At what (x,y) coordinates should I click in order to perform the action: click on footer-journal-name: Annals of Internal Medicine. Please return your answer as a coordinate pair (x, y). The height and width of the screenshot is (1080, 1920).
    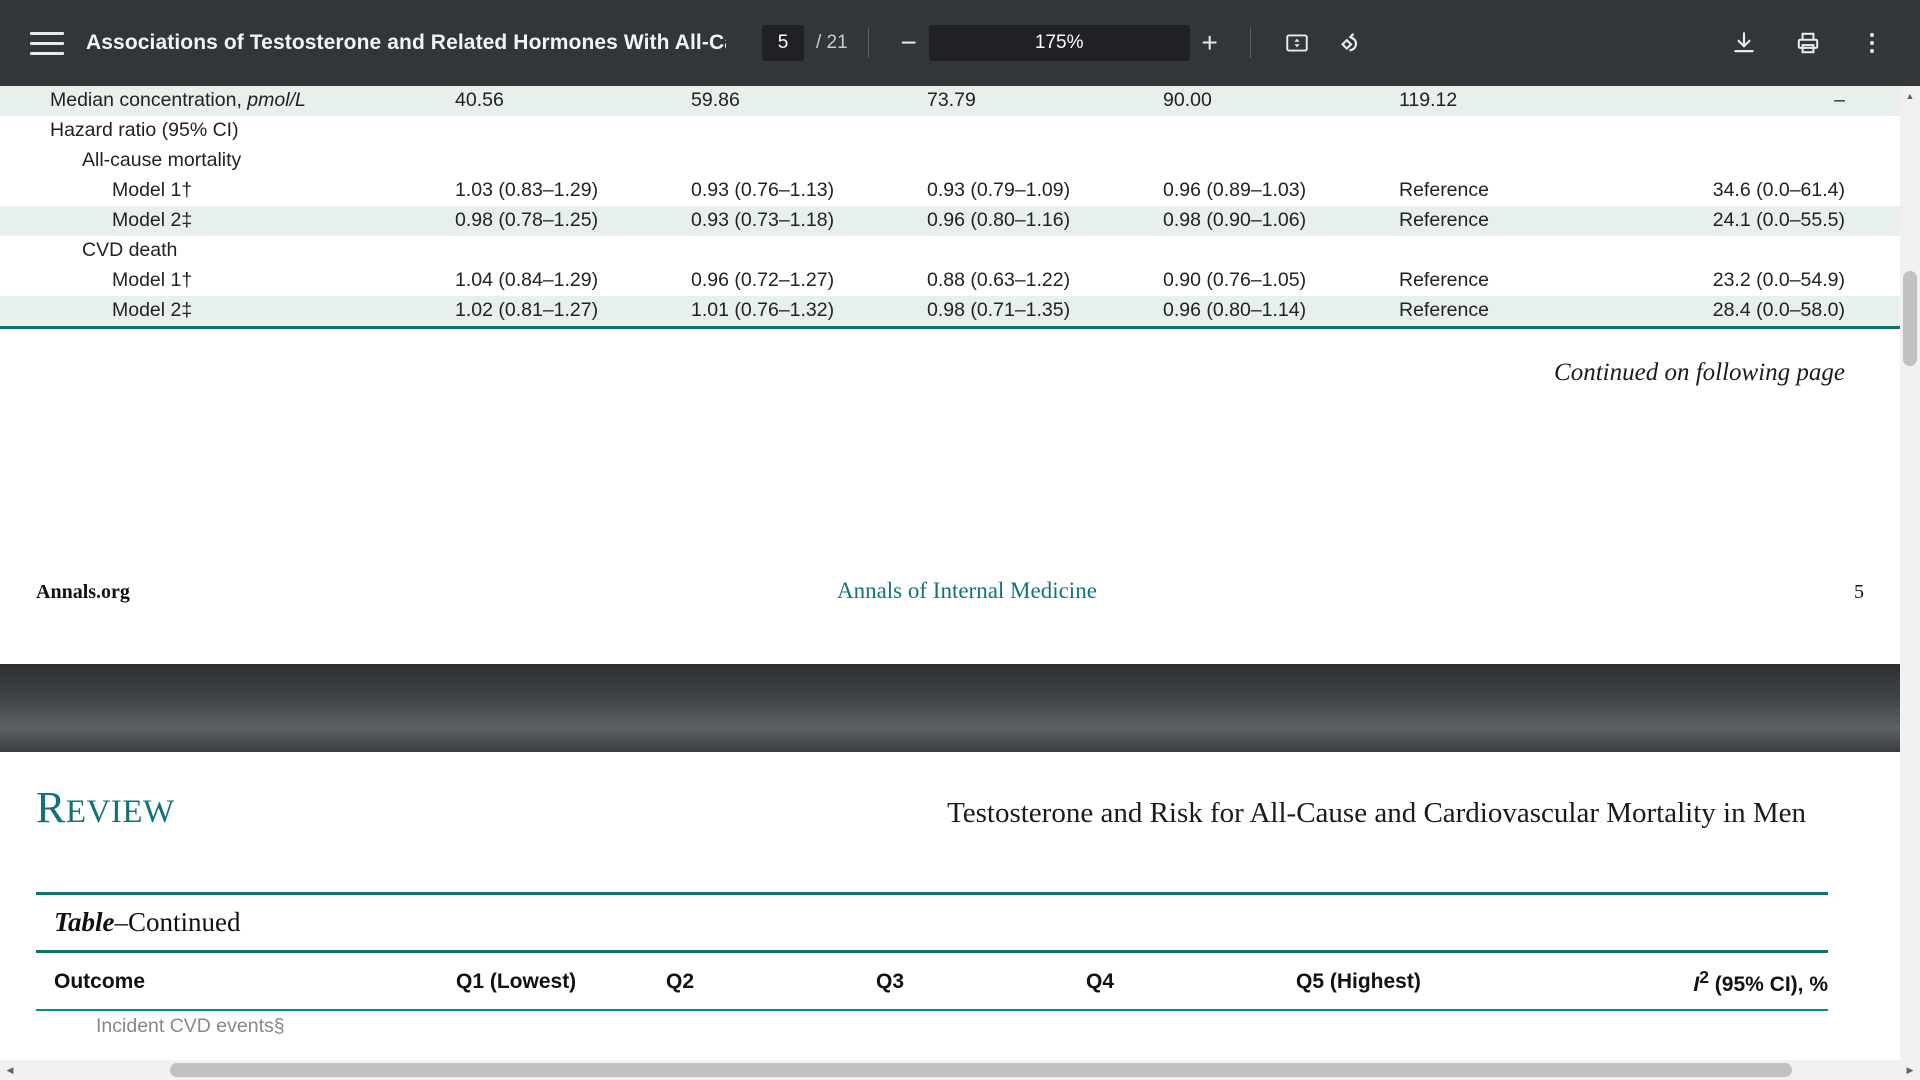
    Looking at the image, I should click on (966, 590).